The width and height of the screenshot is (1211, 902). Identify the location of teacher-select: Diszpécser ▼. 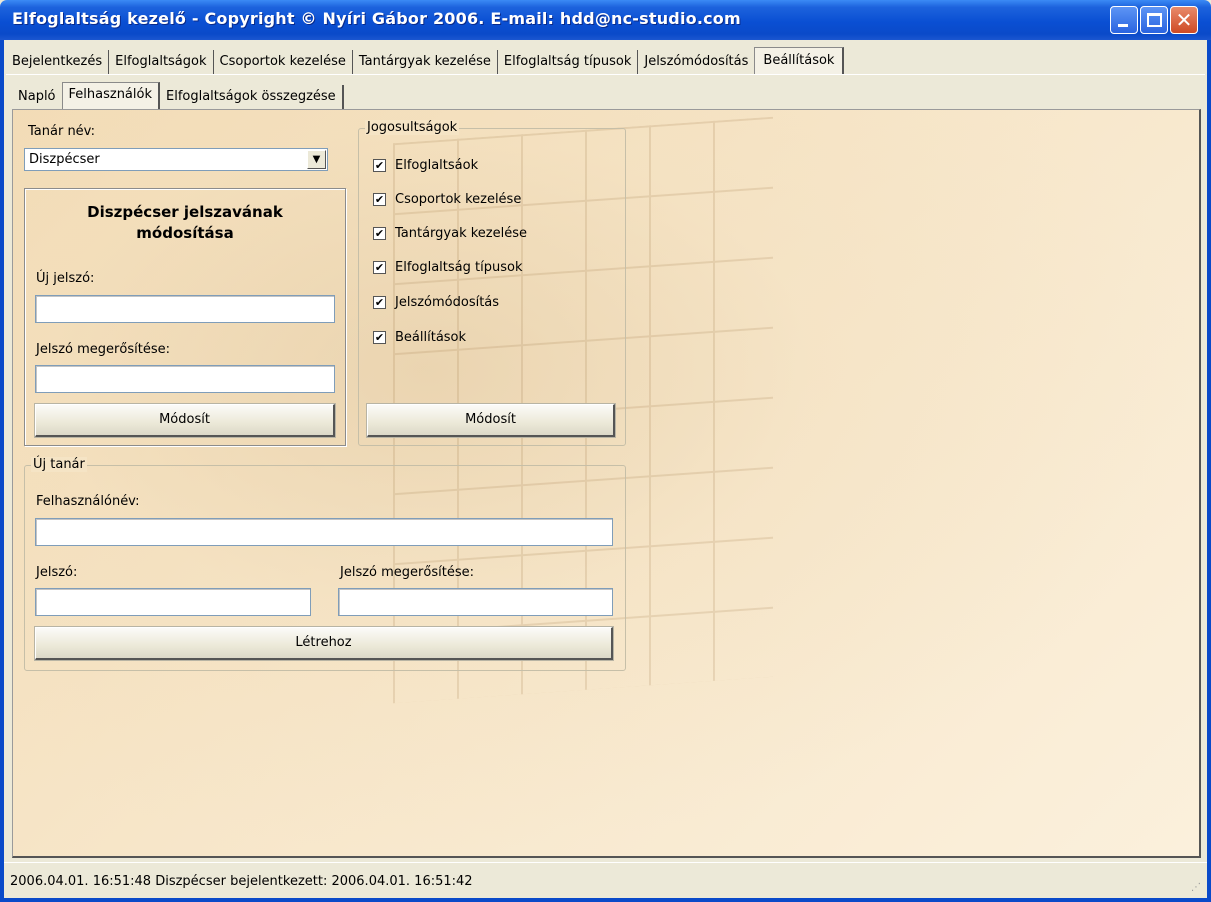
(176, 159).